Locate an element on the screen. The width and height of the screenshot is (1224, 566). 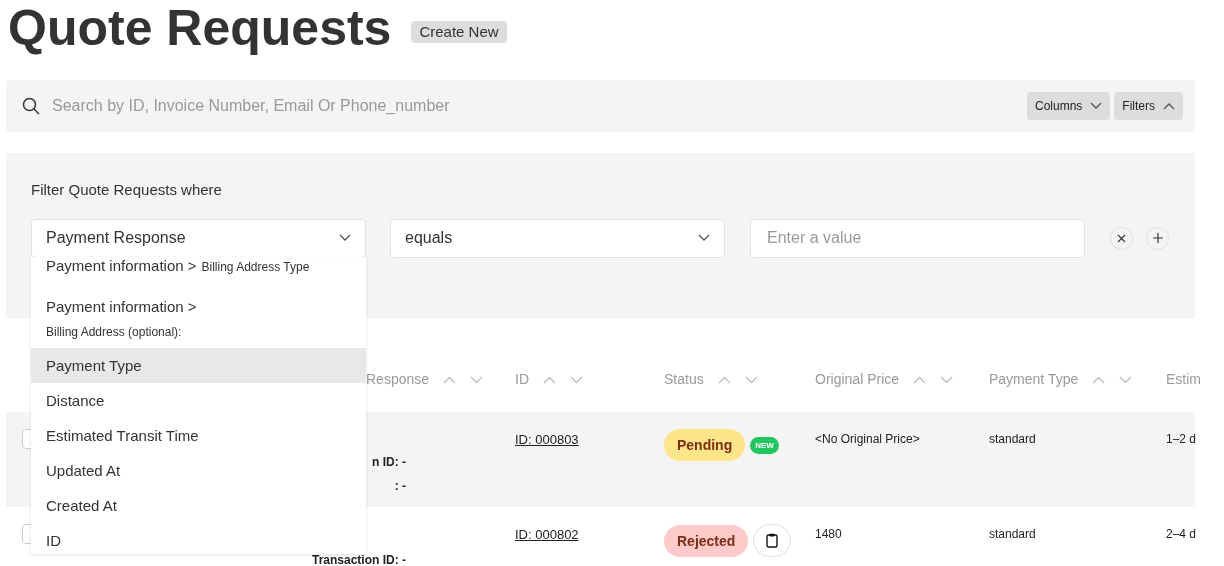
value-field: Enter a value is located at coordinates (917, 238).